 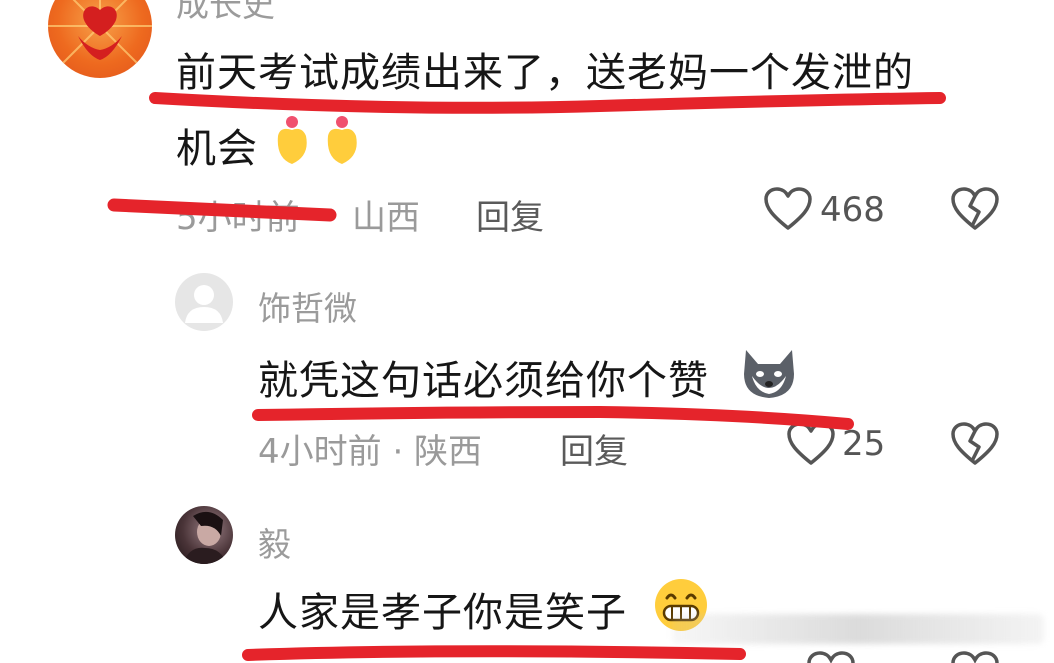 What do you see at coordinates (769, 375) in the screenshot?
I see `husky-emoji-icon` at bounding box center [769, 375].